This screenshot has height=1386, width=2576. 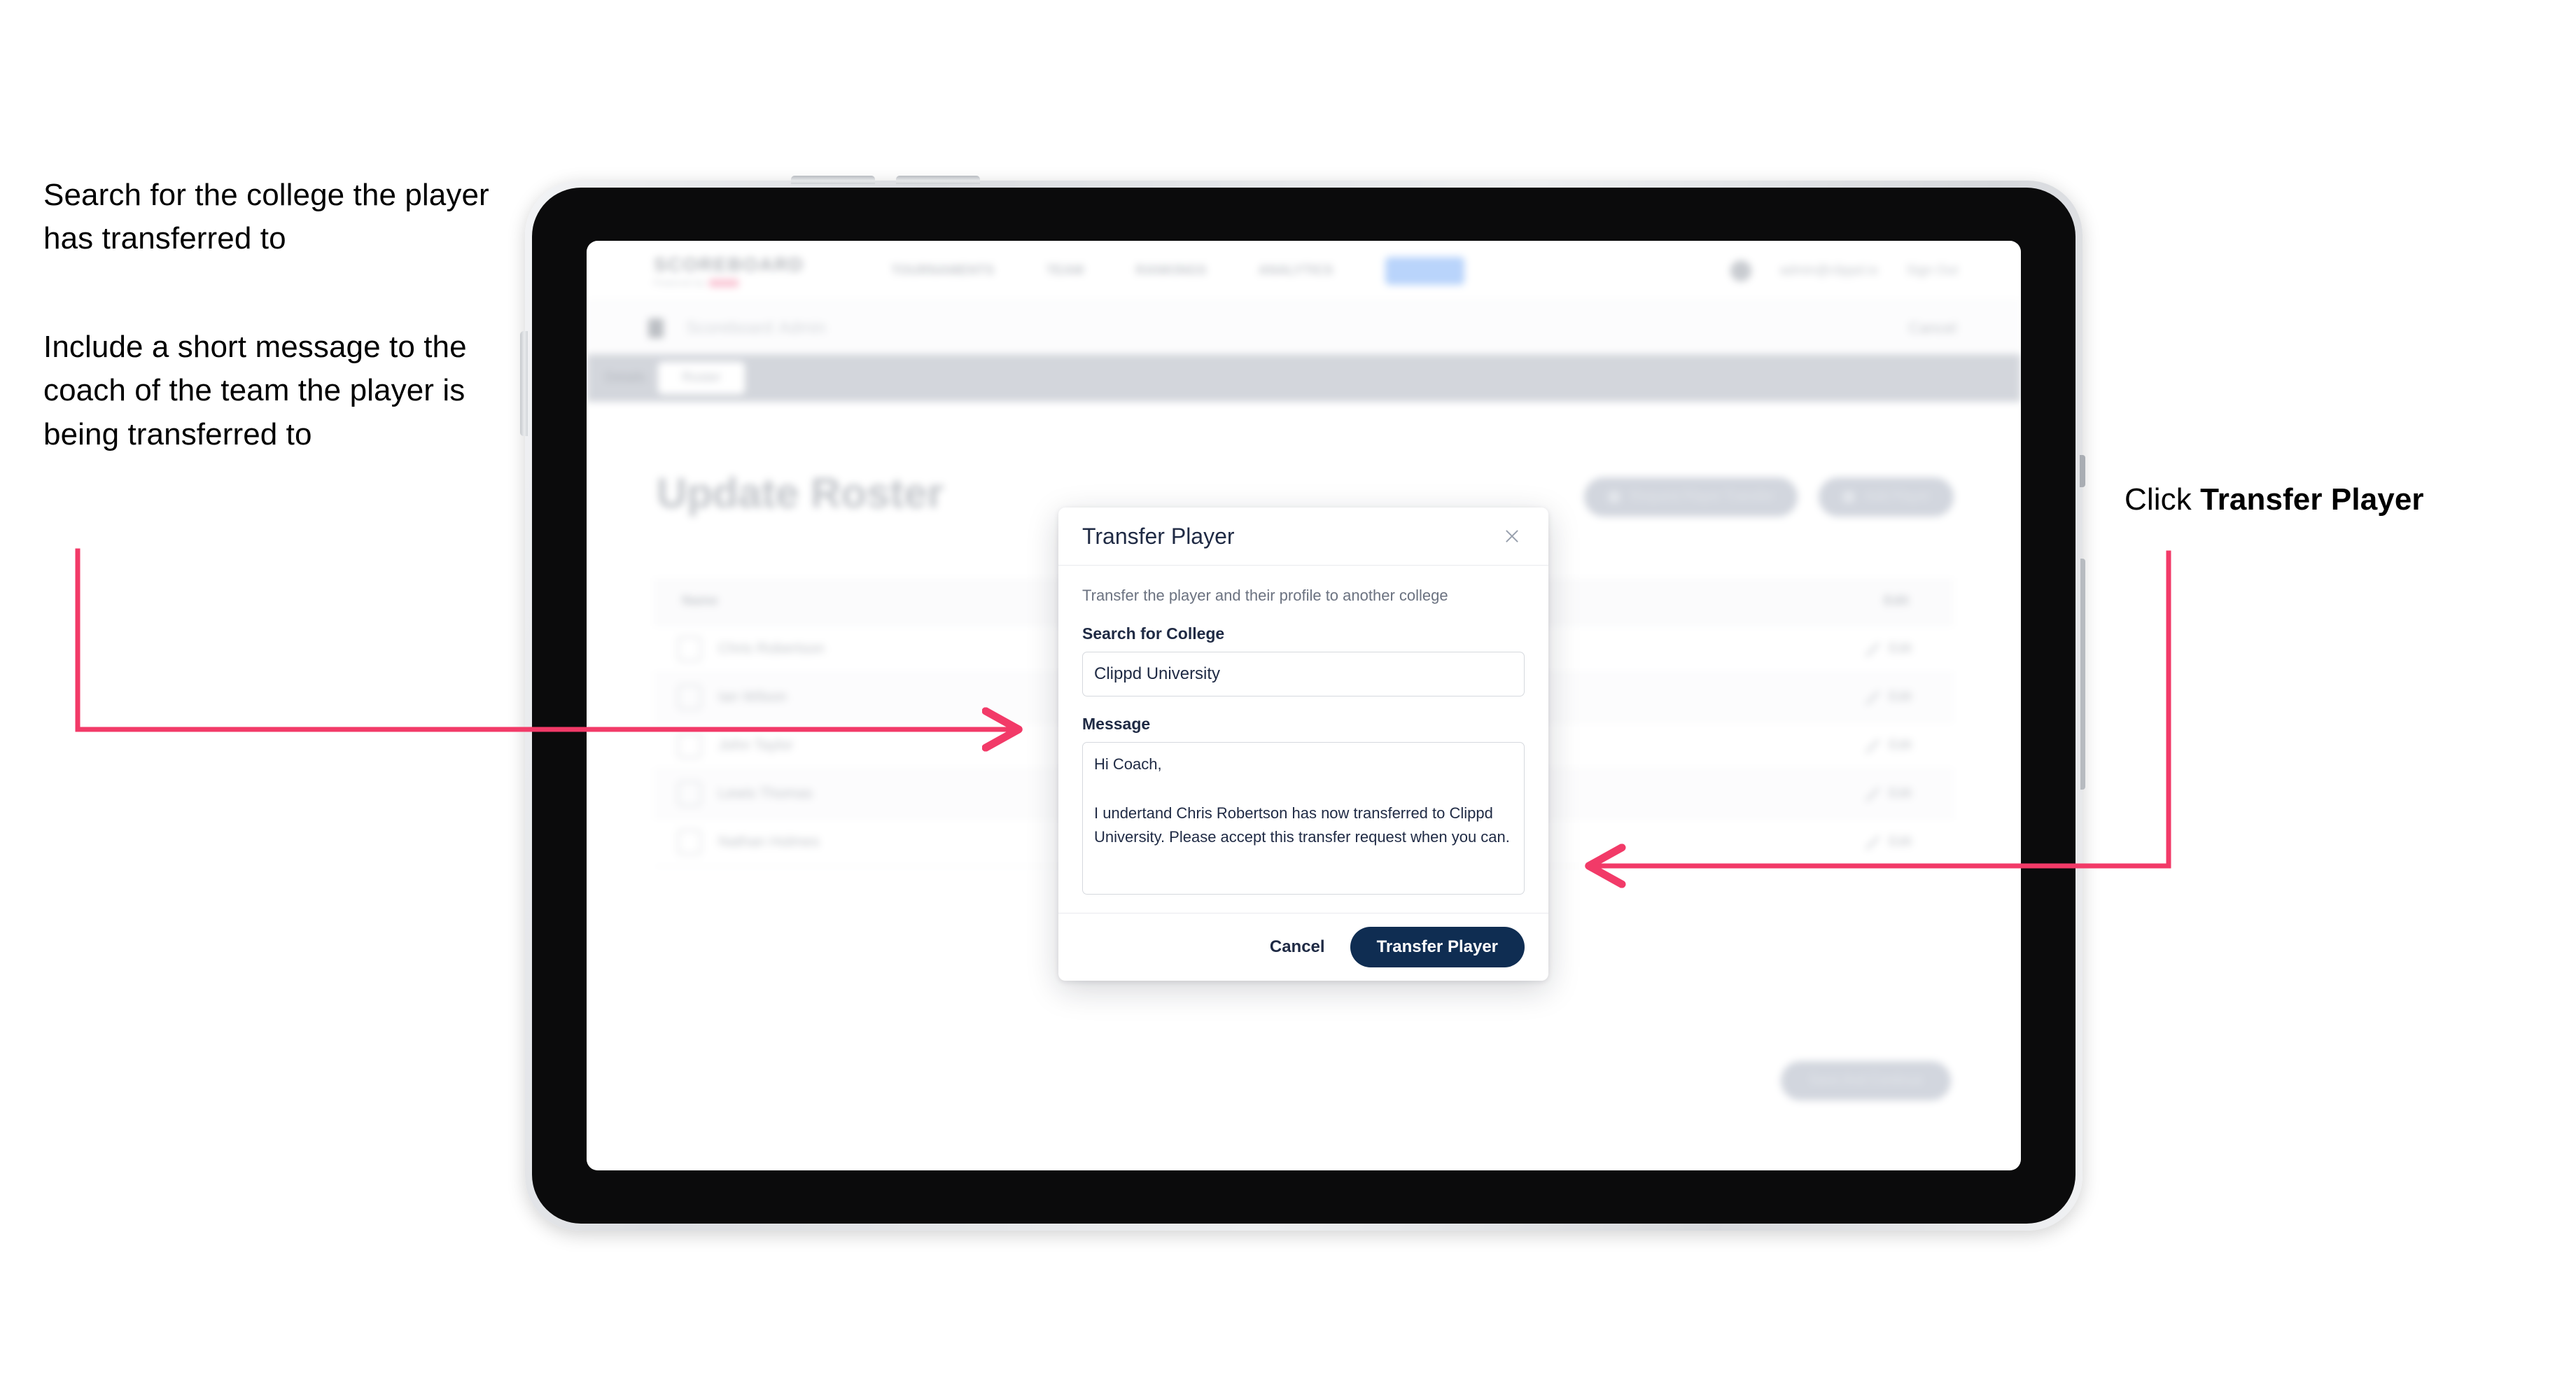 What do you see at coordinates (1158, 536) in the screenshot?
I see `modal-title: Transfer Player` at bounding box center [1158, 536].